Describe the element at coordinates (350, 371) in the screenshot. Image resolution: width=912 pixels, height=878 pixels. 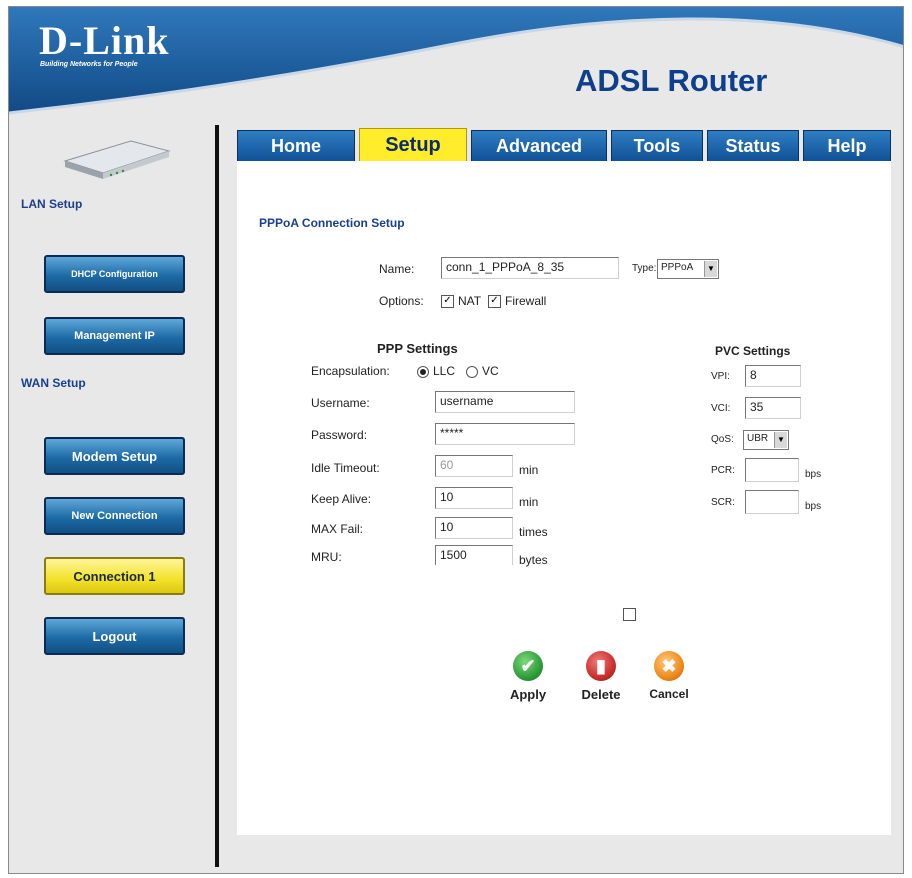
I see `encapsulation-label: Encapsulation:` at that location.